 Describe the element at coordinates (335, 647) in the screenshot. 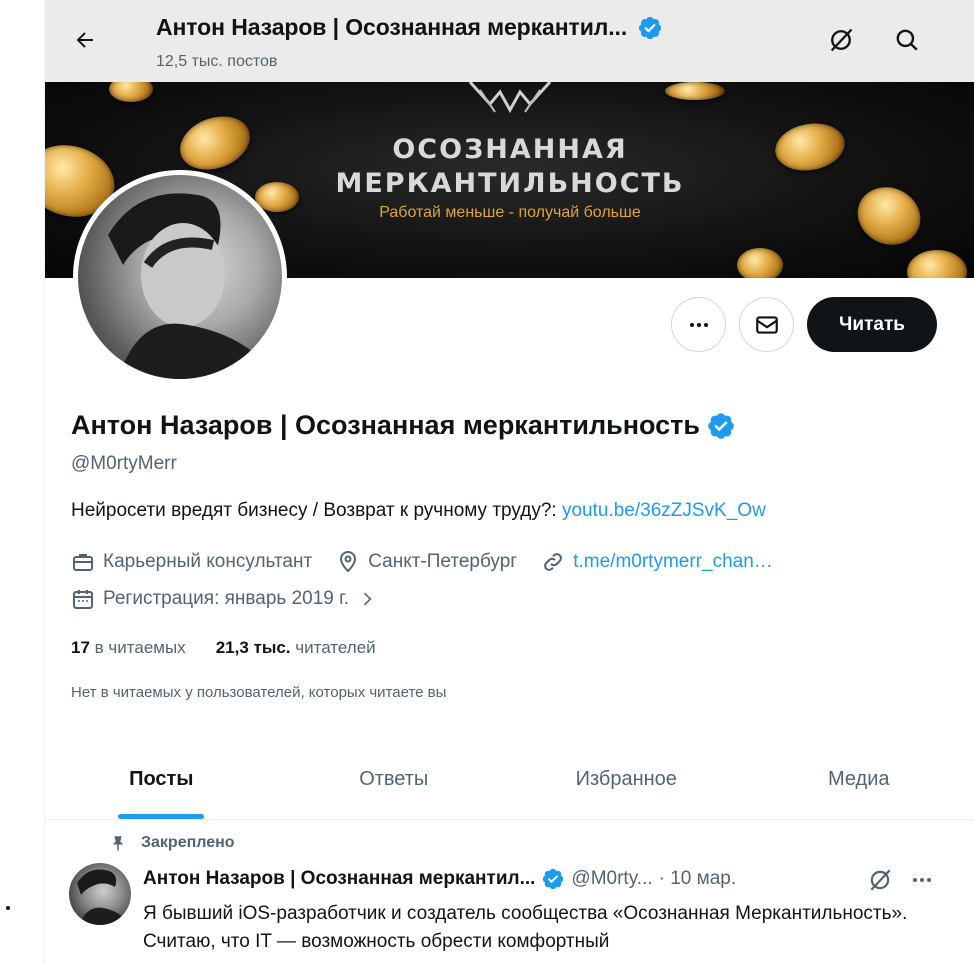

I see `followers-label: читателей` at that location.